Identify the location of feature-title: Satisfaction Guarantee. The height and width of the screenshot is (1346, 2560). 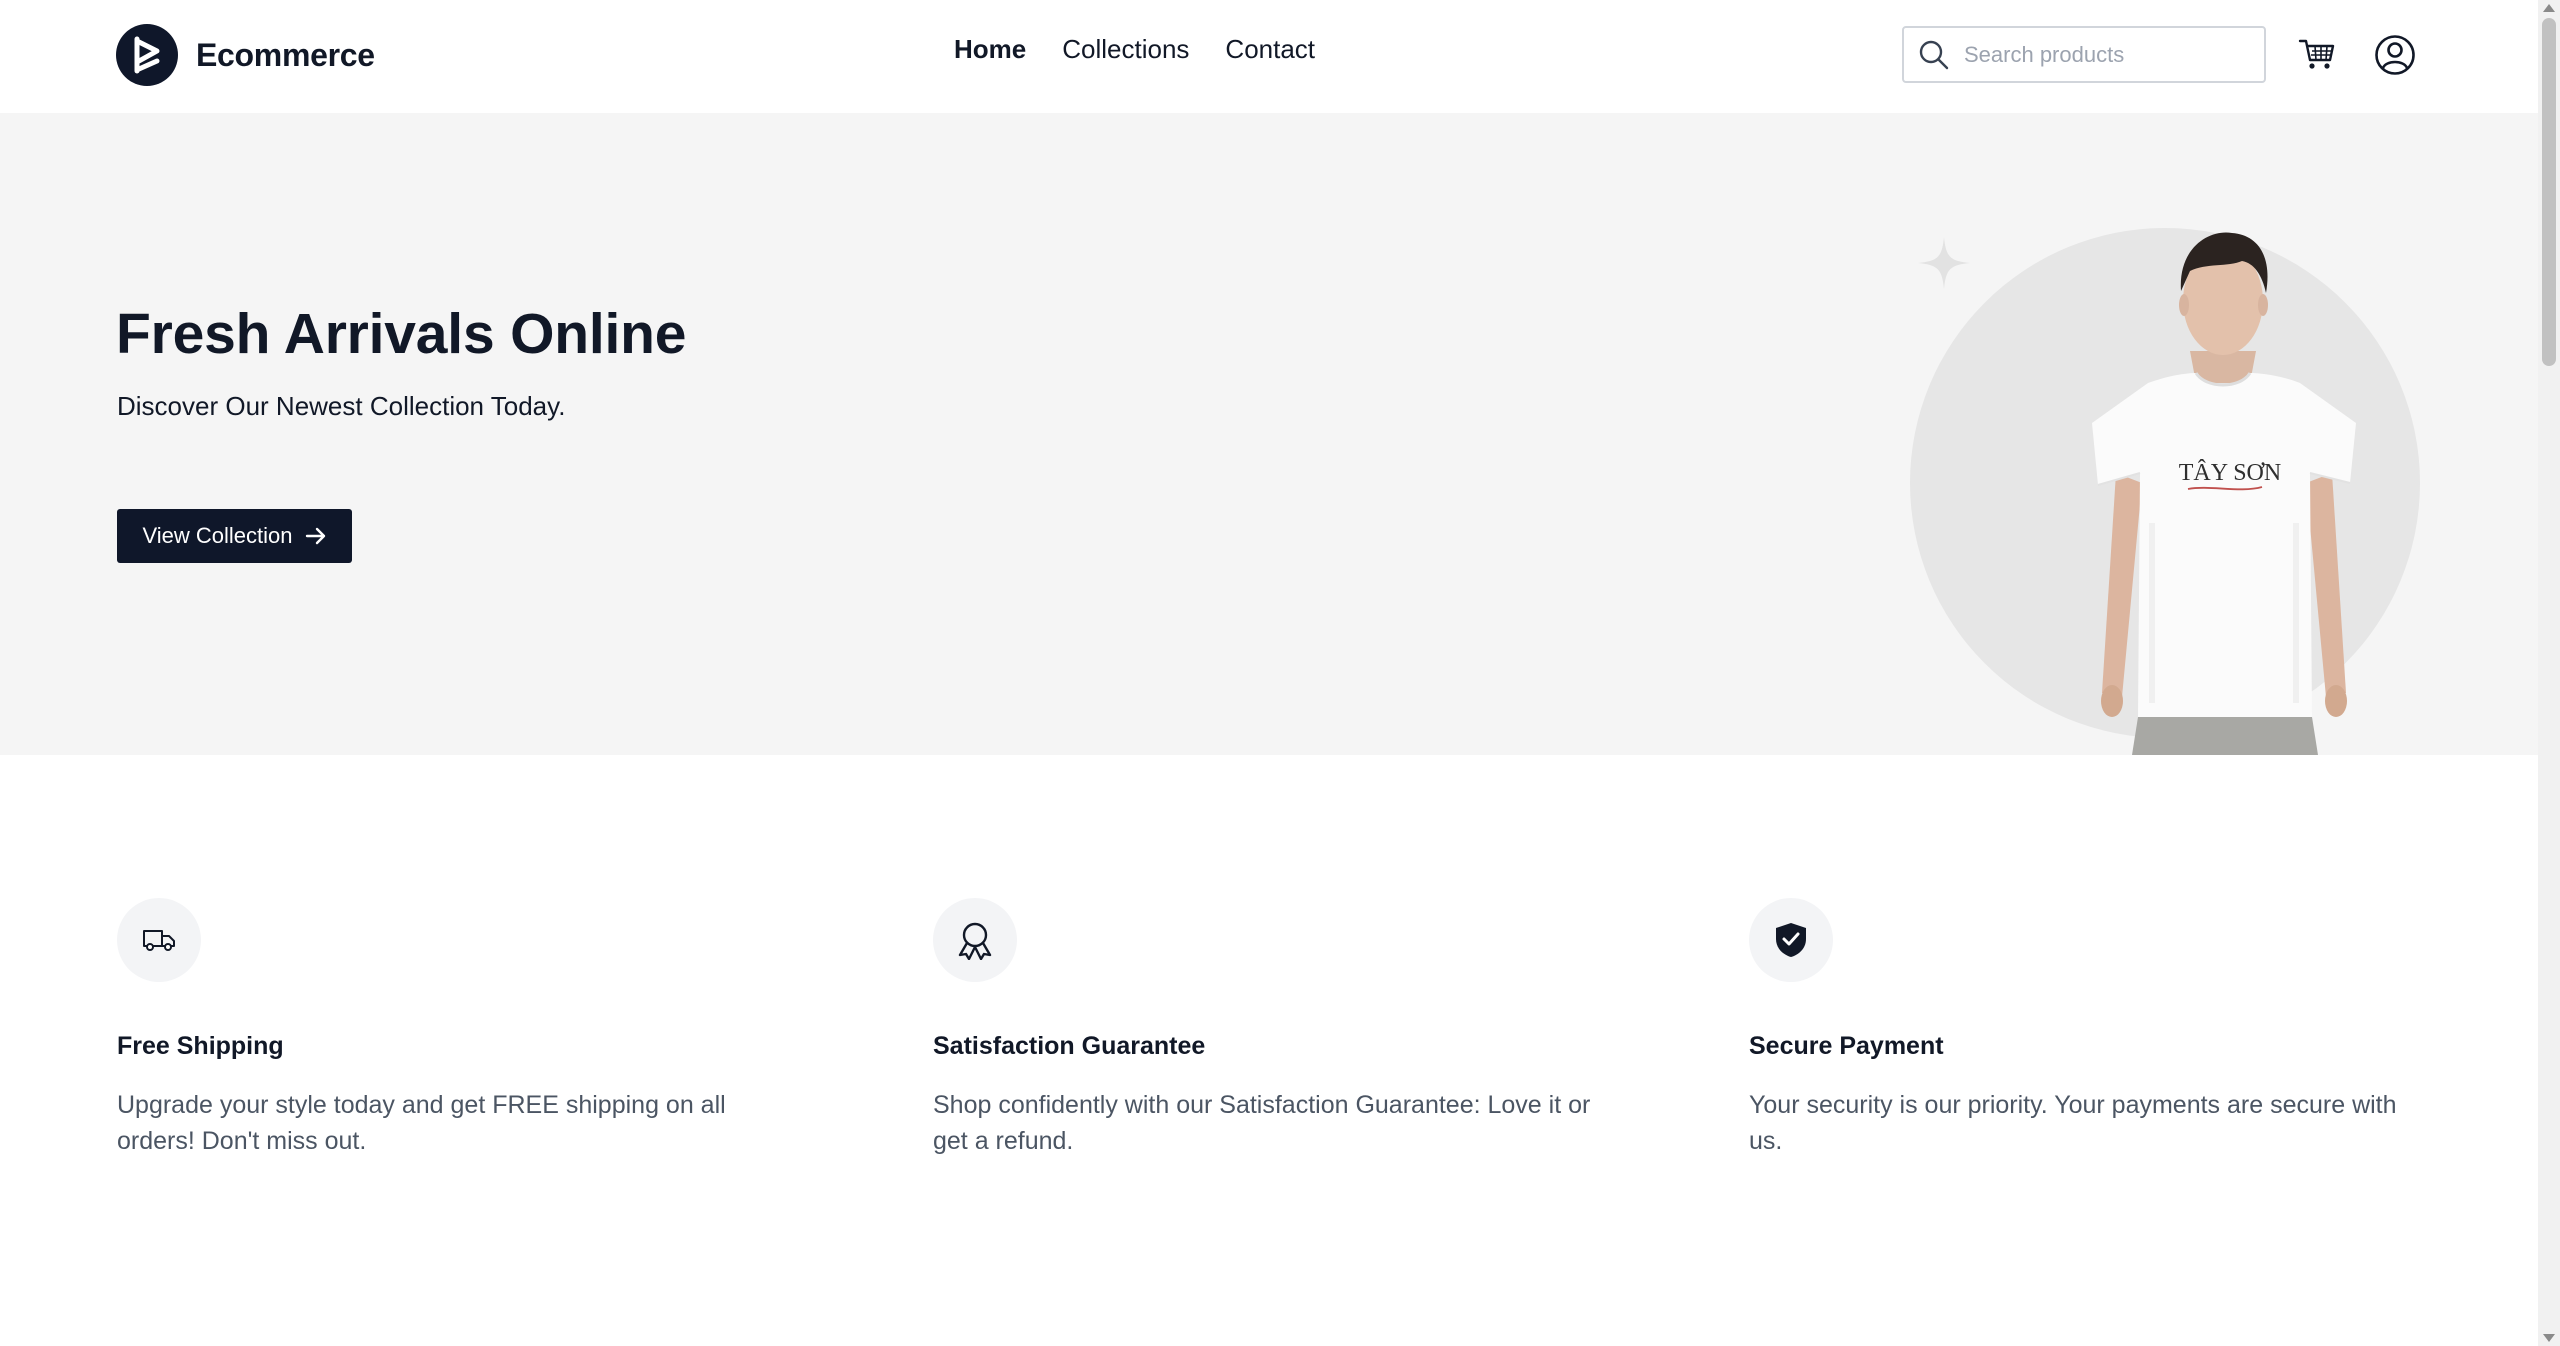
(1069, 1046).